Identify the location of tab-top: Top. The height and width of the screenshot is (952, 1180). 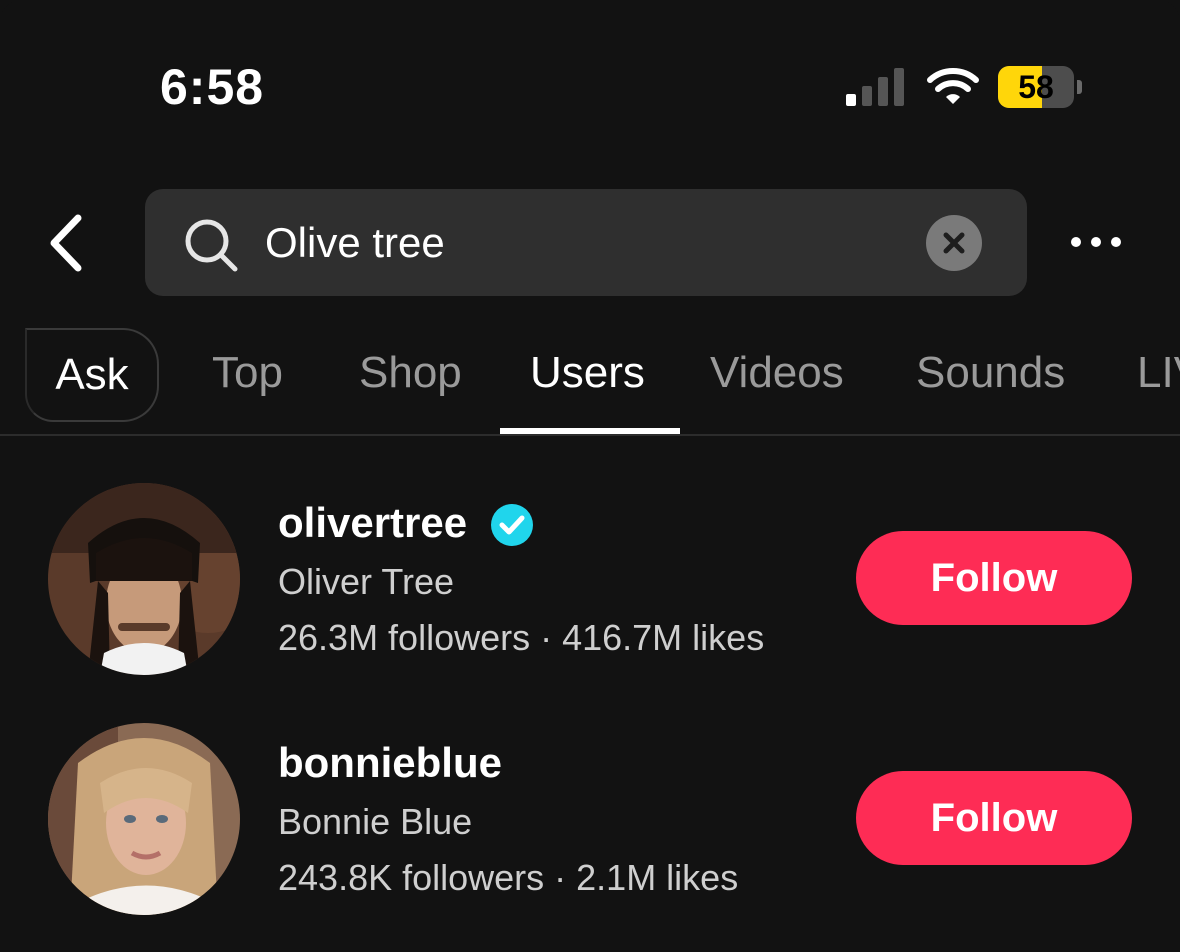
(247, 373).